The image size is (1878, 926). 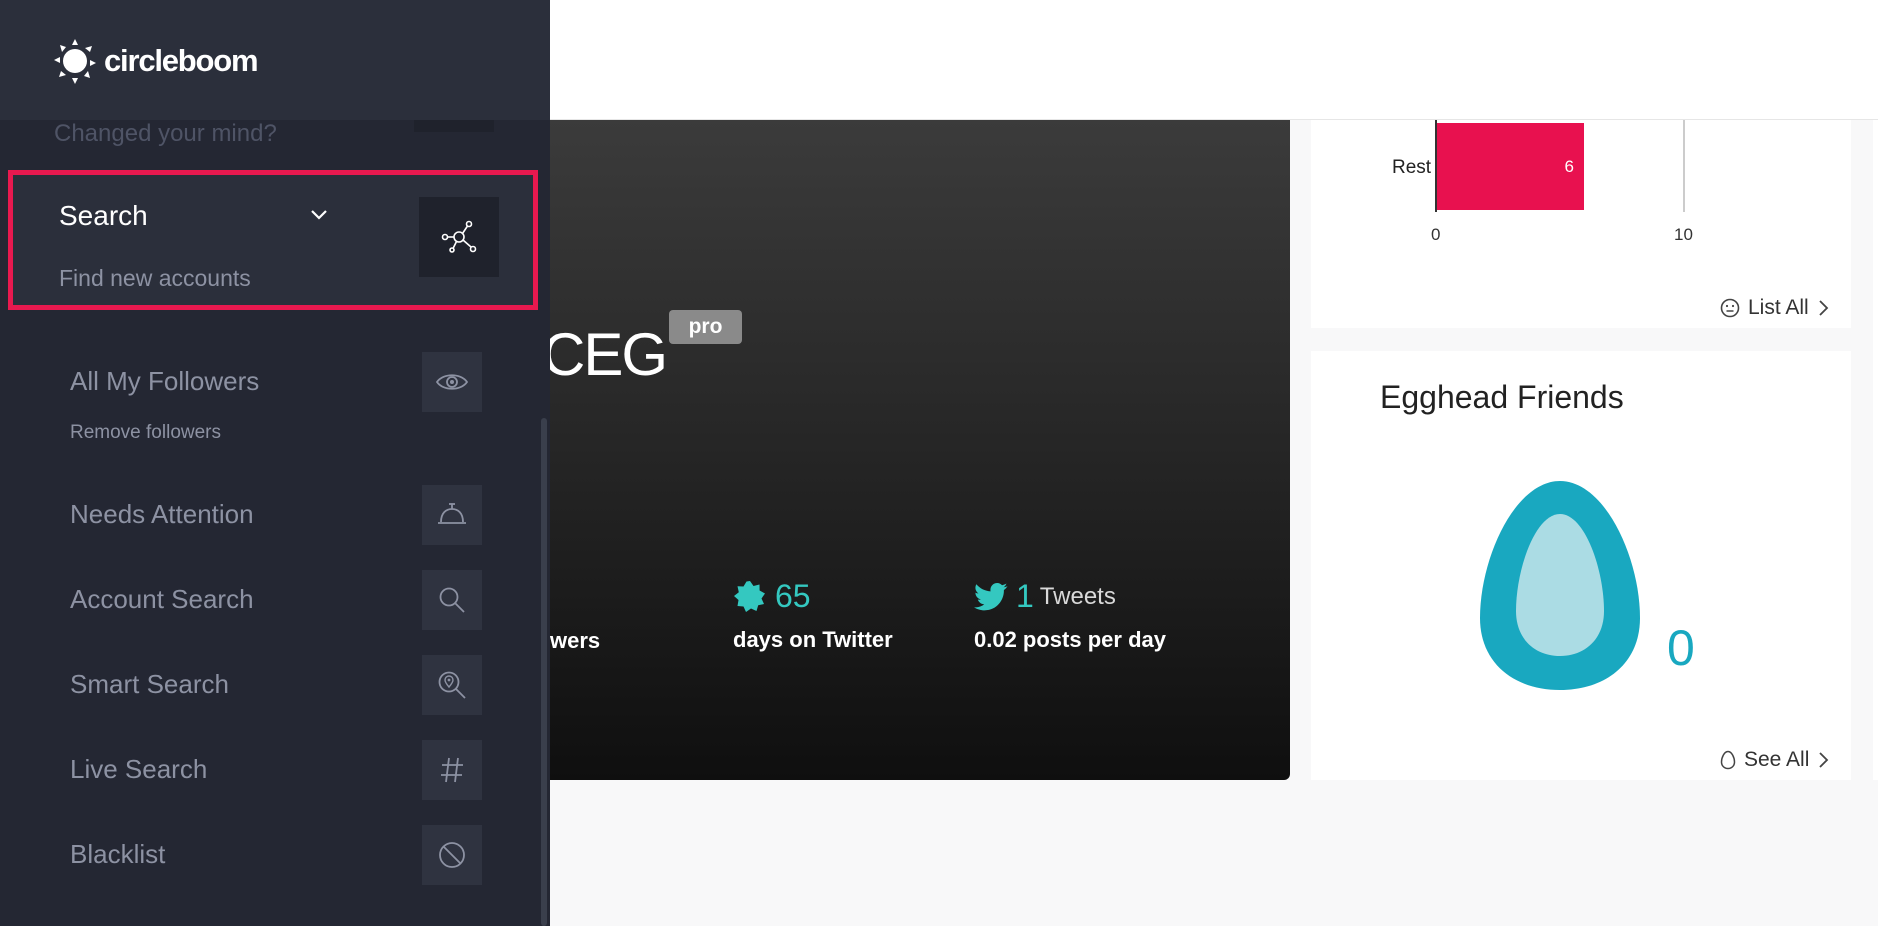 I want to click on list-all-label: List All, so click(x=1778, y=307).